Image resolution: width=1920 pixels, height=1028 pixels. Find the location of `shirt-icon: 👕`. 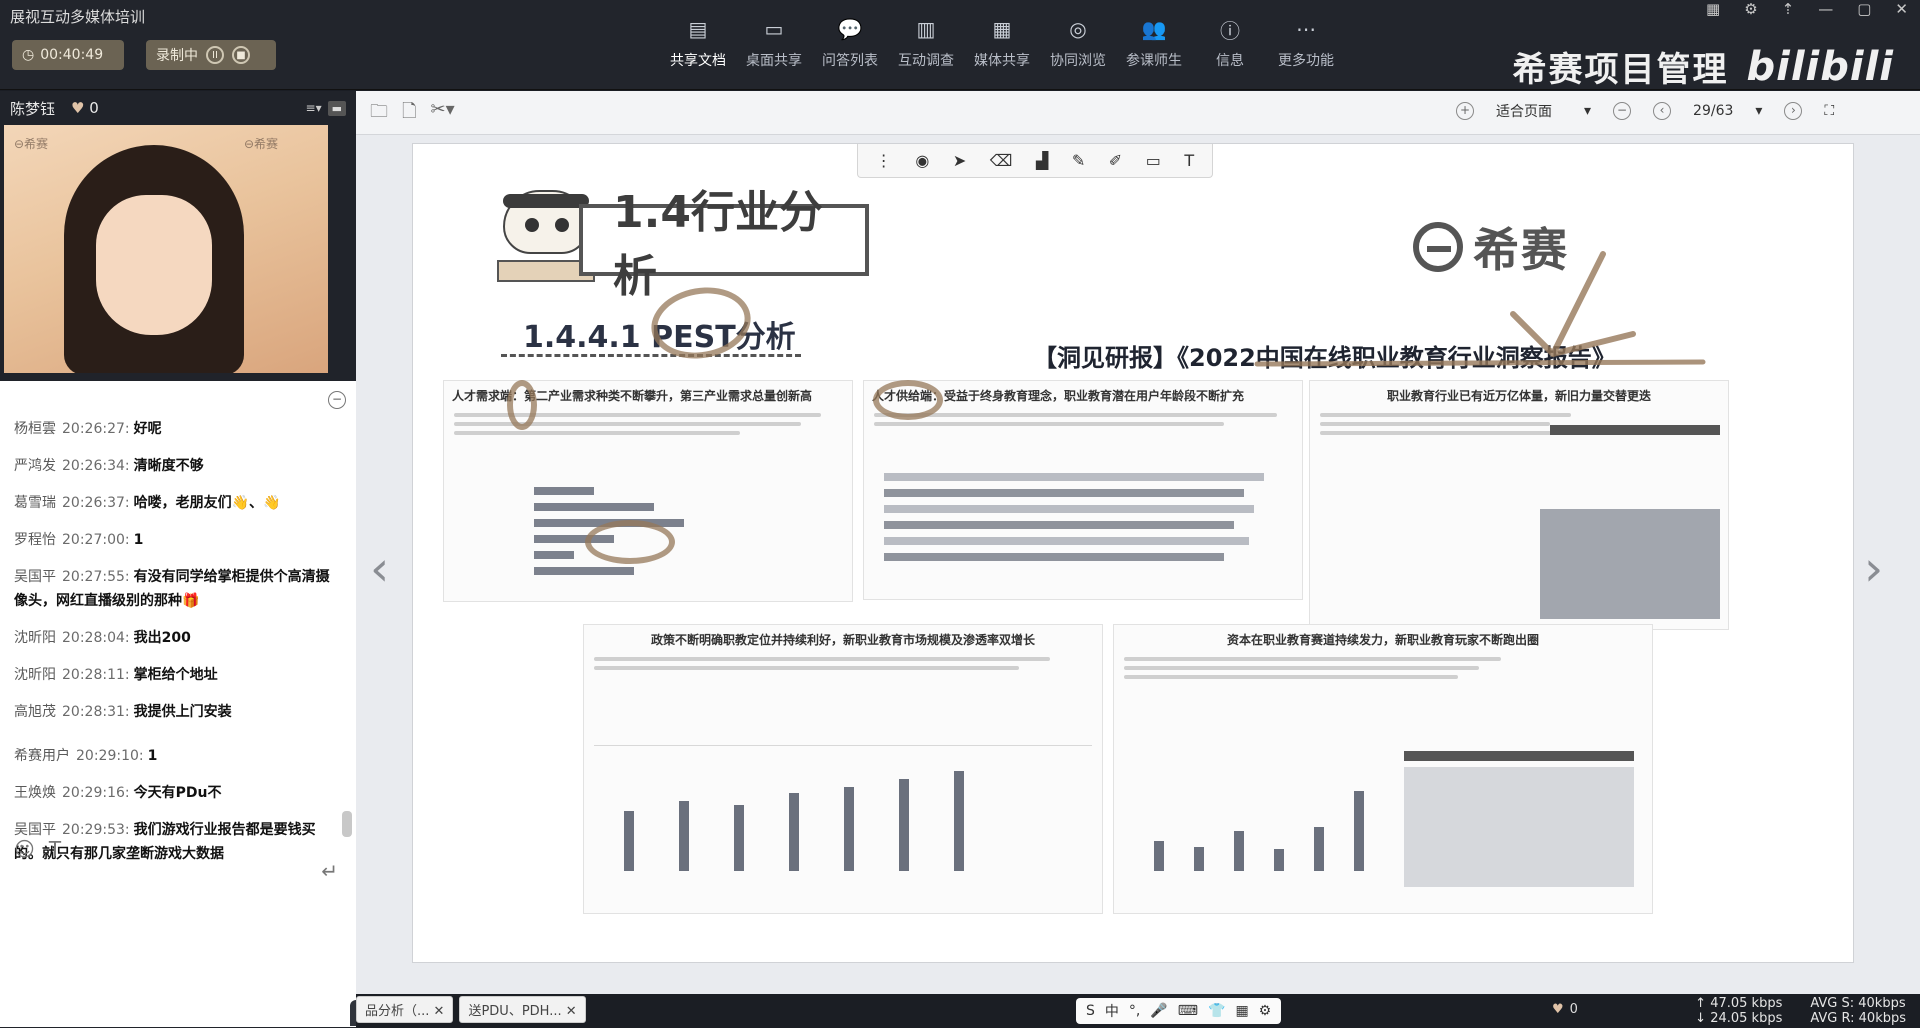

shirt-icon: 👕 is located at coordinates (1216, 1011).